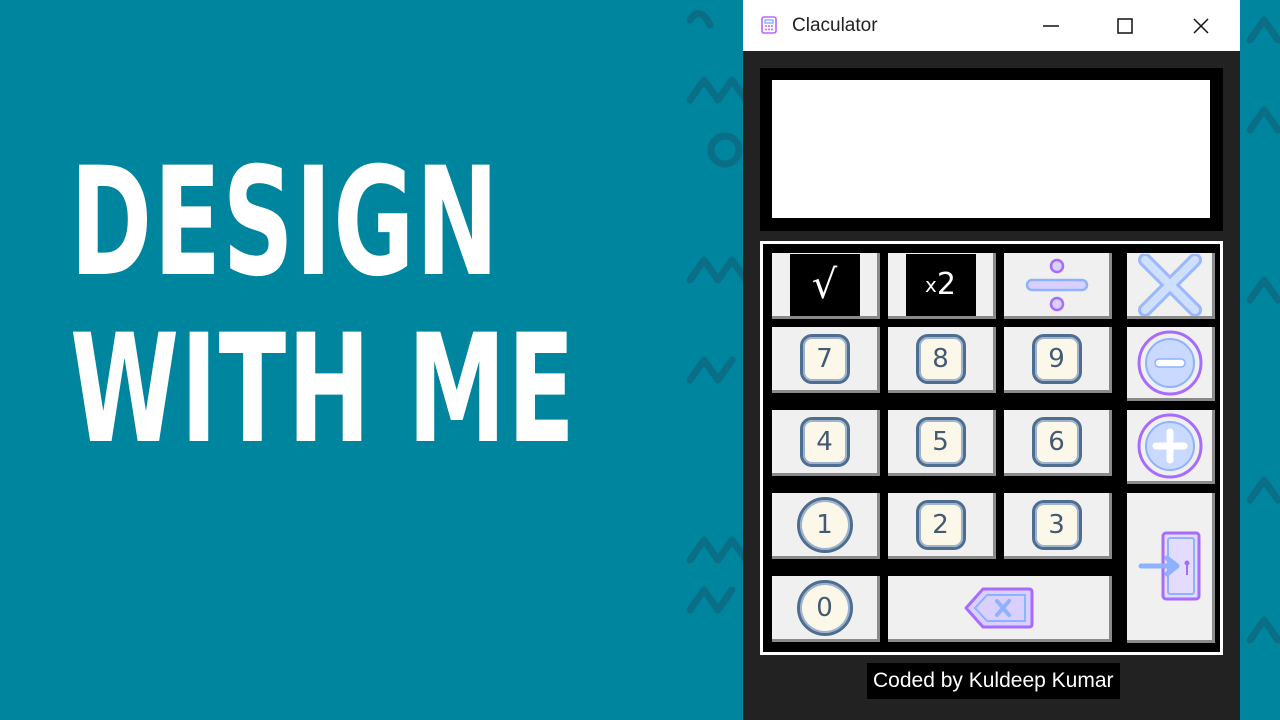 The image size is (1280, 720). Describe the element at coordinates (835, 25) in the screenshot. I see `window-title: Claculator` at that location.